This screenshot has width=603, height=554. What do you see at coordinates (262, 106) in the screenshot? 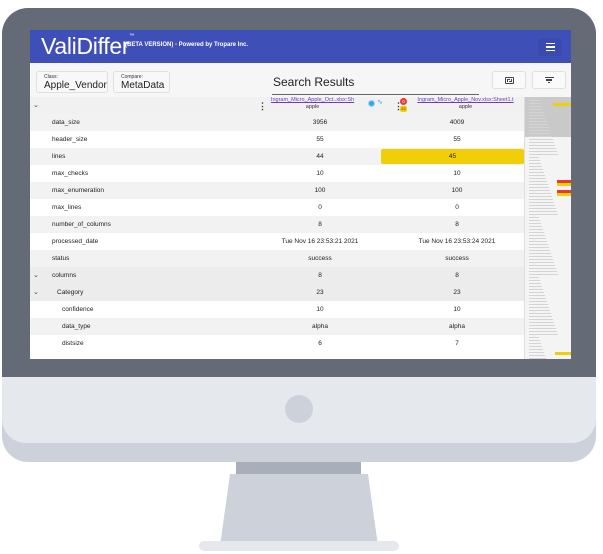
I see `column-1-more-icon: ⋮` at bounding box center [262, 106].